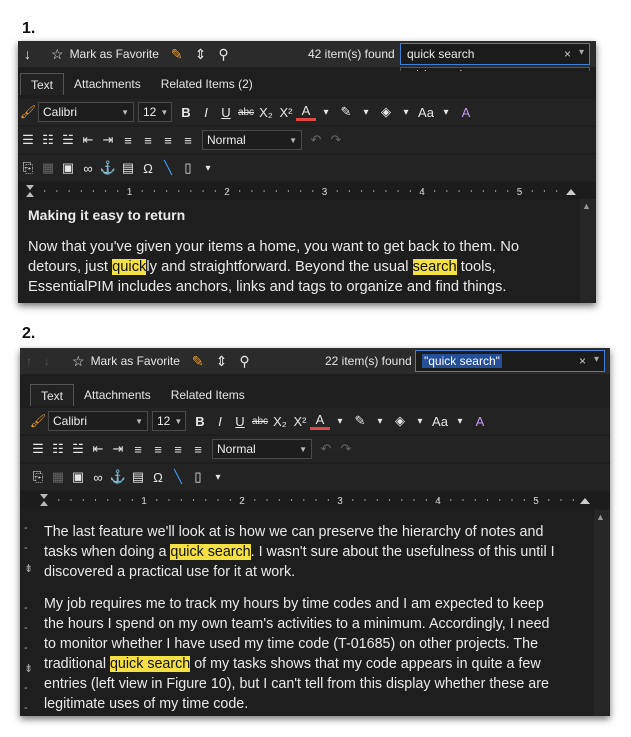 The image size is (631, 737). What do you see at coordinates (602, 613) in the screenshot?
I see `vertical-scrollbar: ▲` at bounding box center [602, 613].